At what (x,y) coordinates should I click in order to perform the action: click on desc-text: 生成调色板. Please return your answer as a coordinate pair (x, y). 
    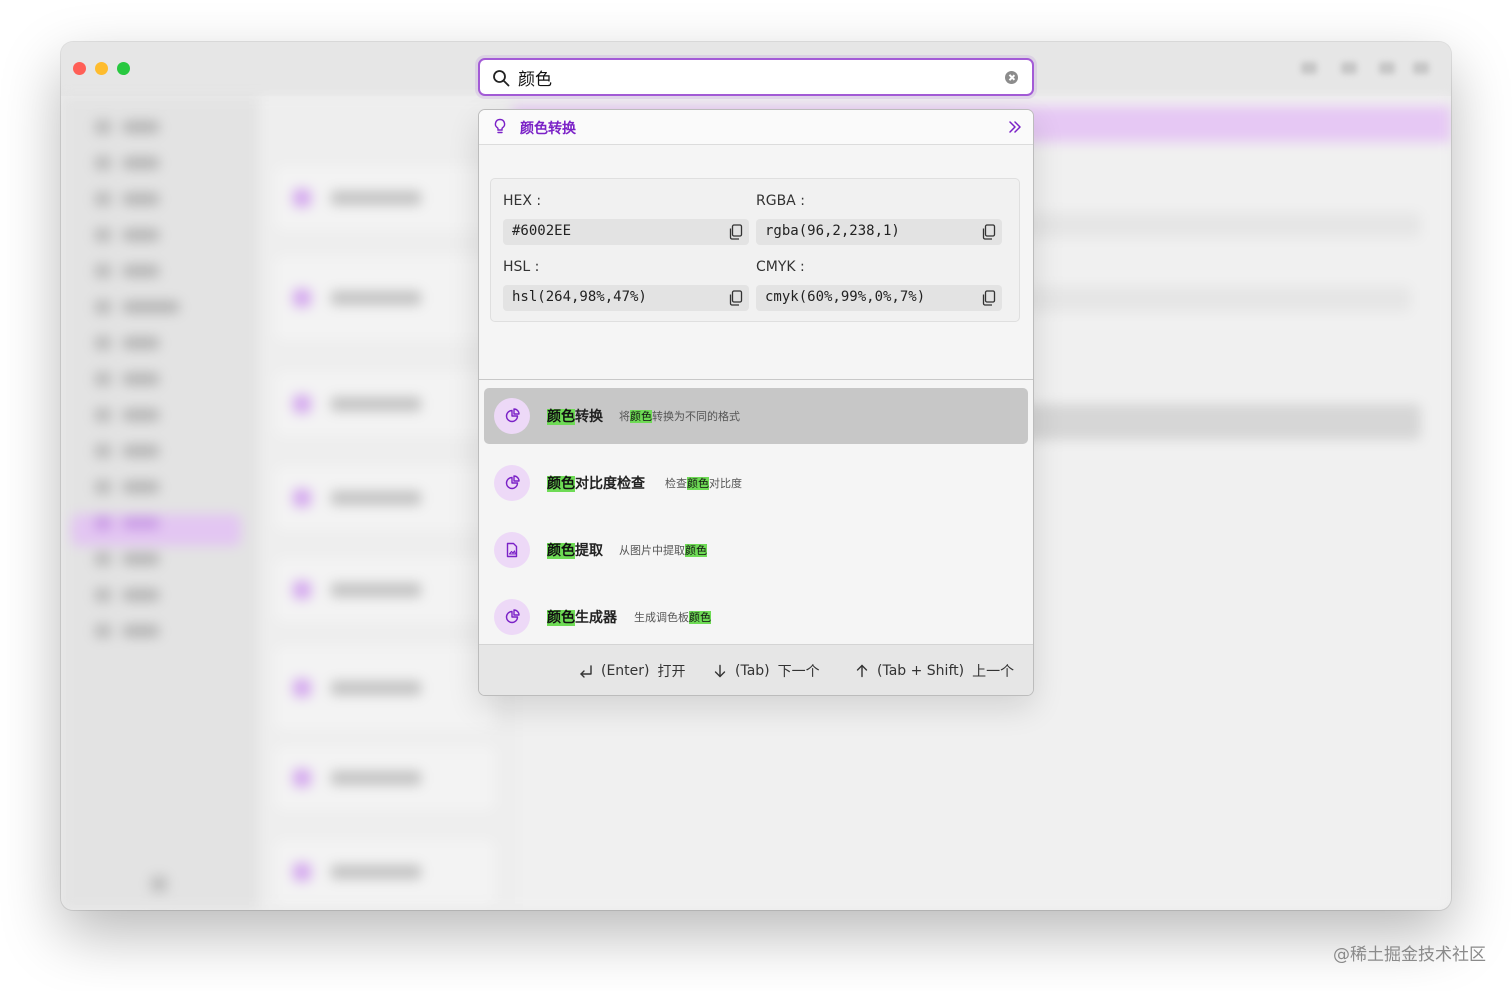
    Looking at the image, I should click on (661, 617).